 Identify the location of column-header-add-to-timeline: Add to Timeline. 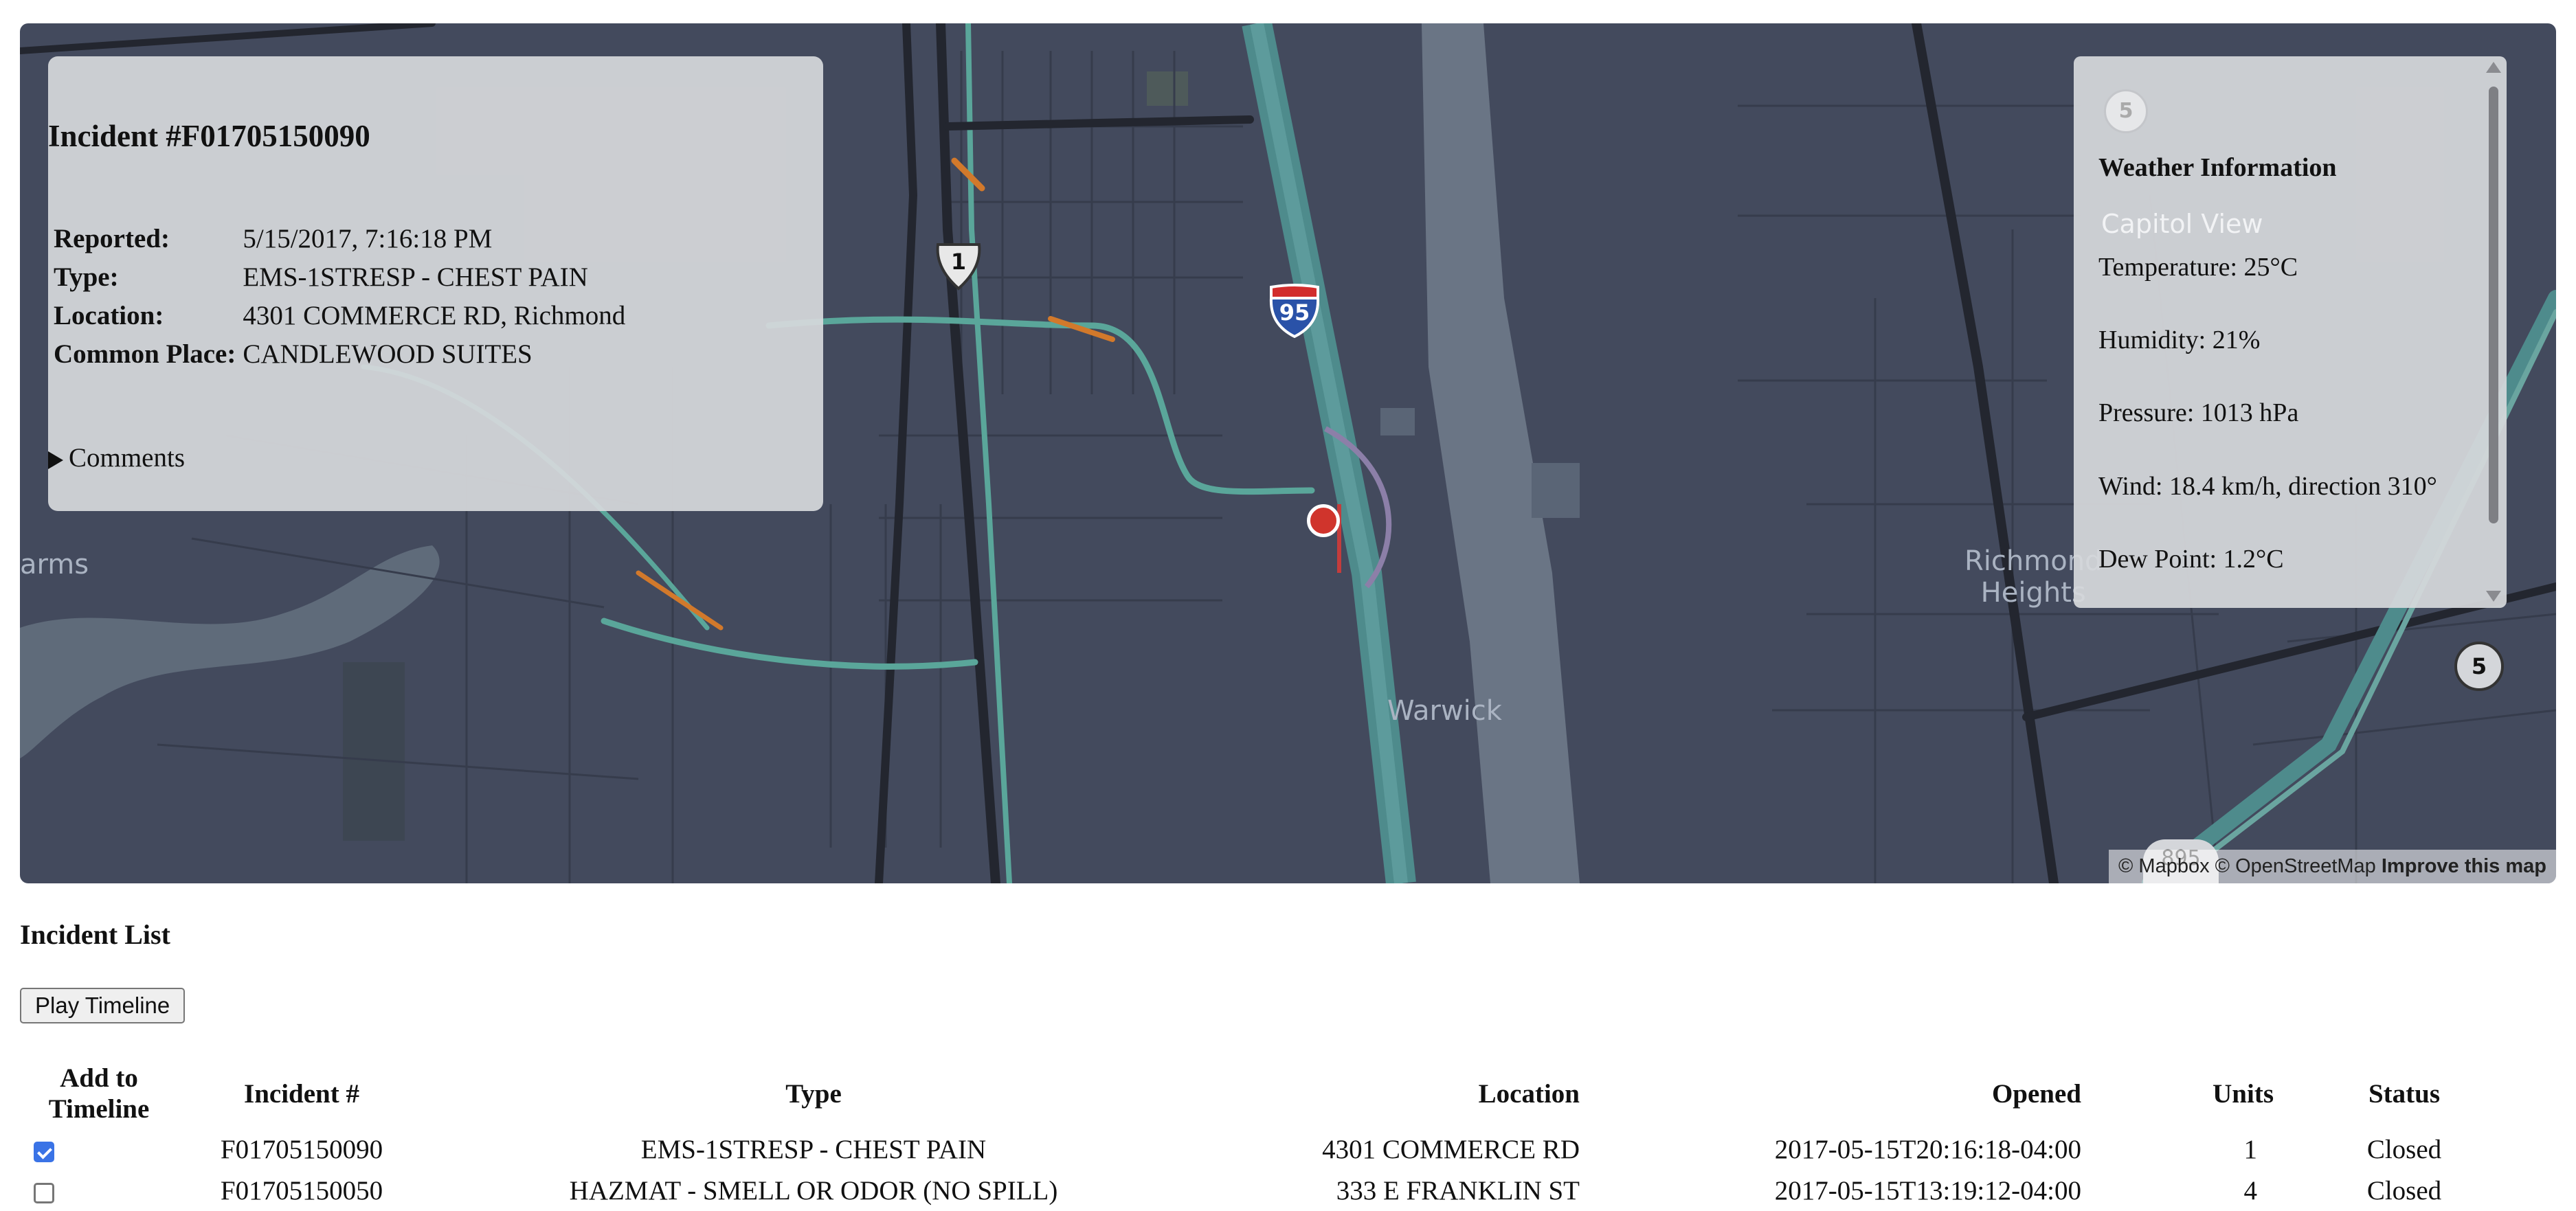
(99, 1096).